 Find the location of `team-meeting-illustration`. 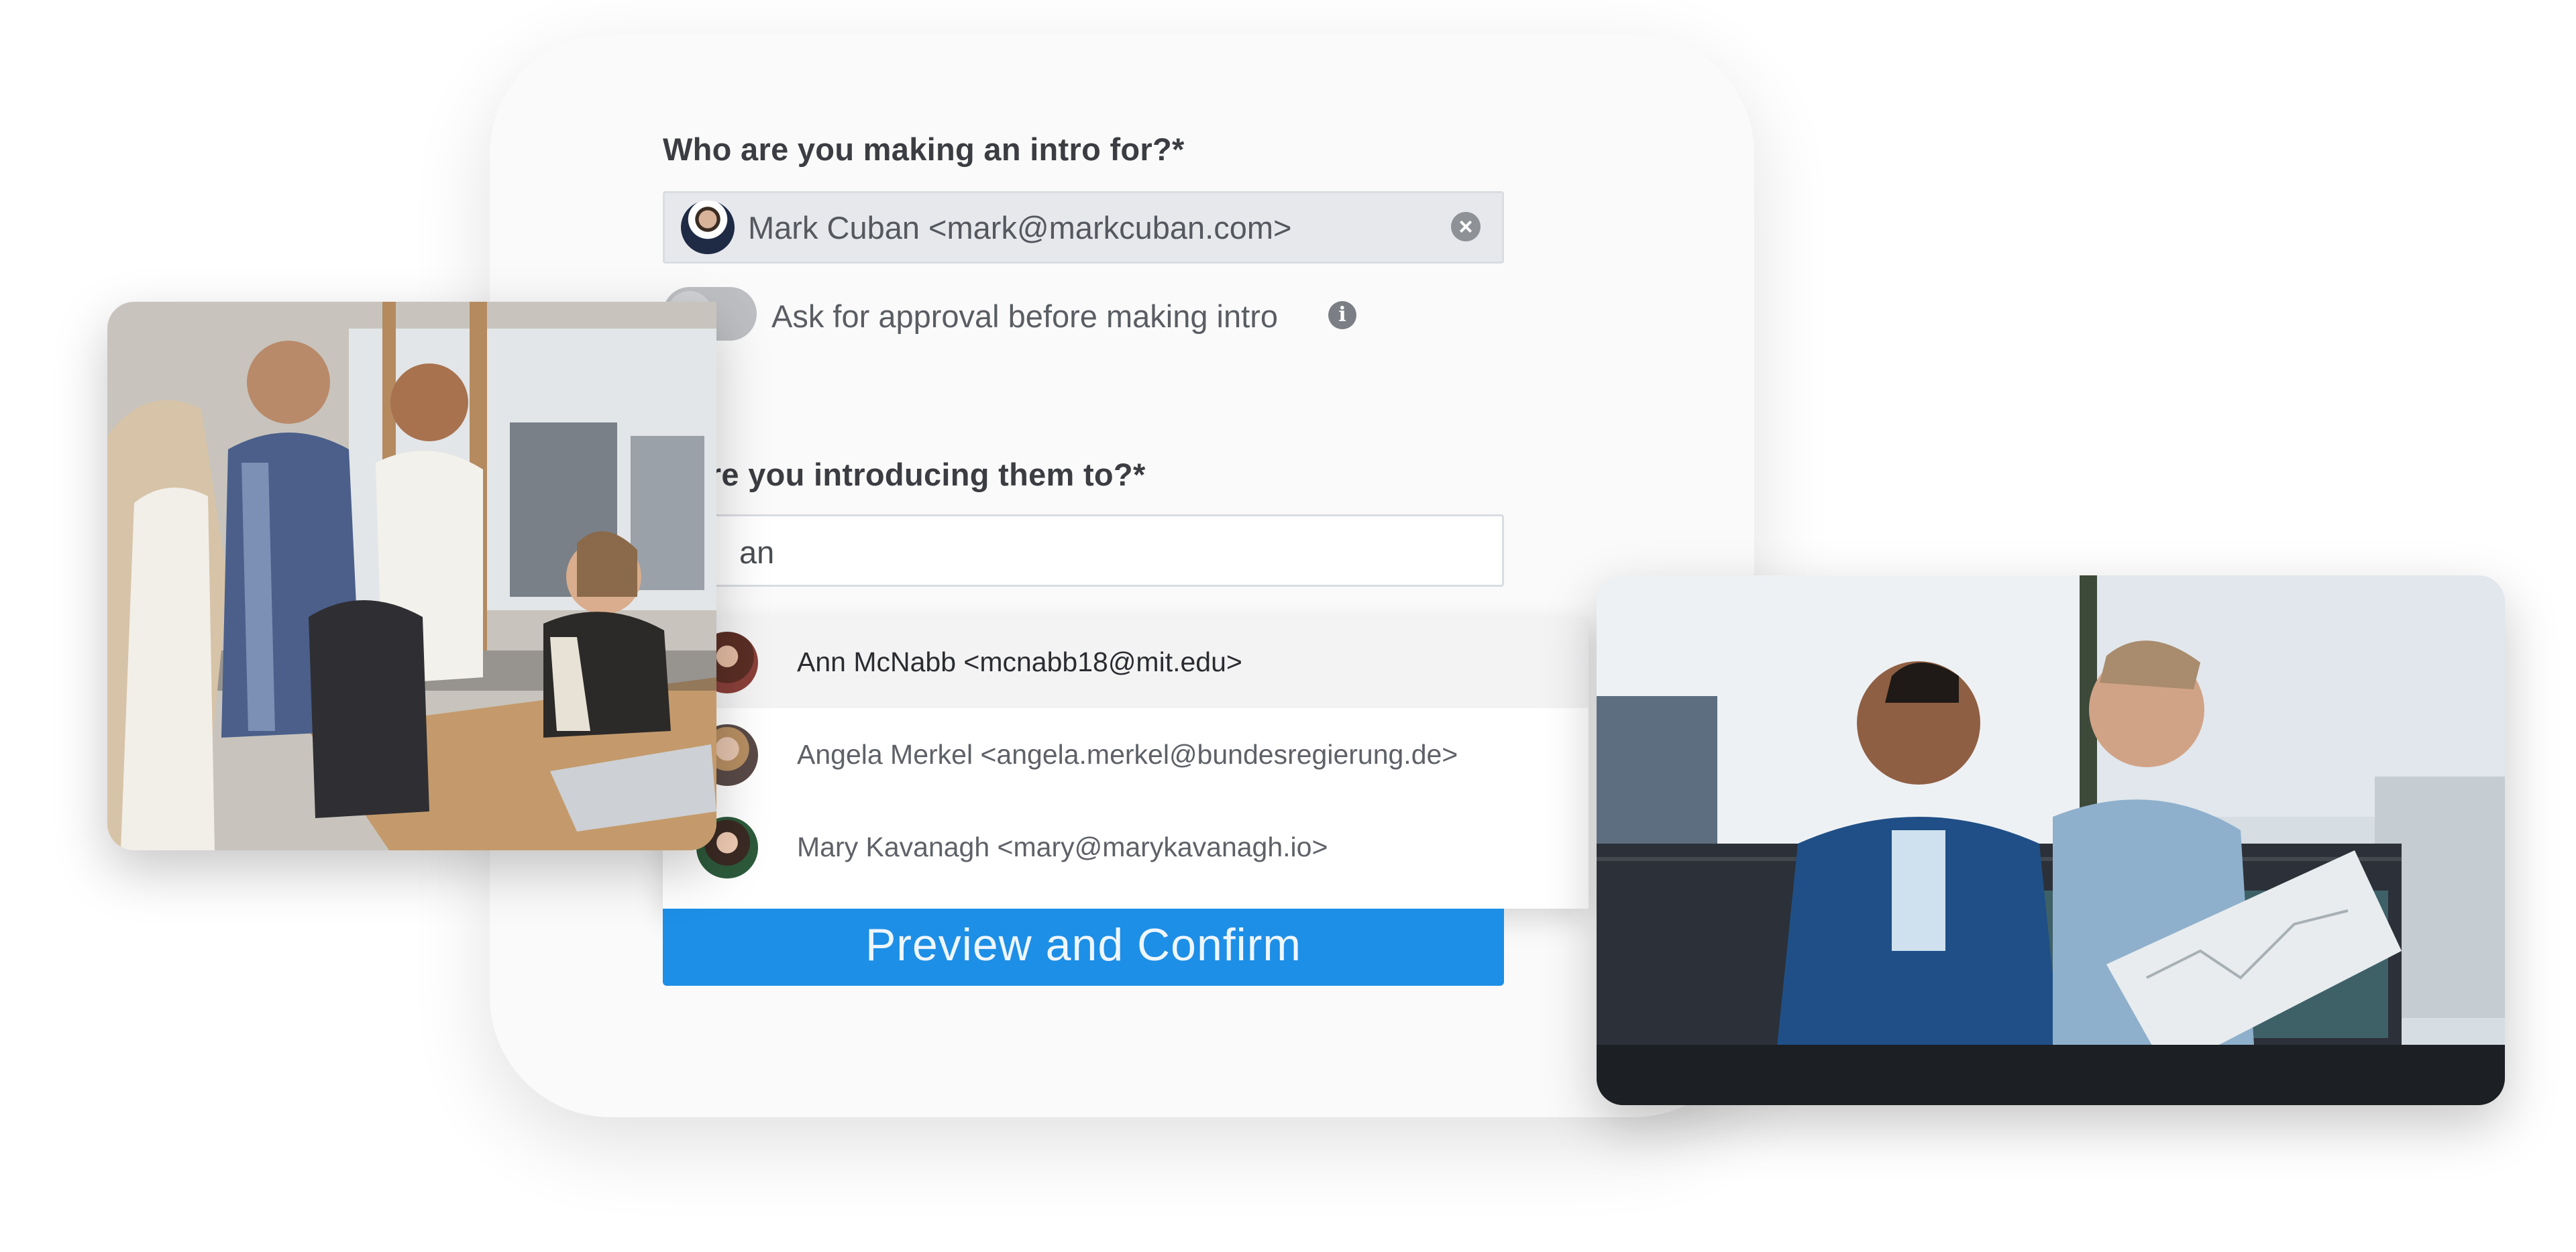

team-meeting-illustration is located at coordinates (411, 576).